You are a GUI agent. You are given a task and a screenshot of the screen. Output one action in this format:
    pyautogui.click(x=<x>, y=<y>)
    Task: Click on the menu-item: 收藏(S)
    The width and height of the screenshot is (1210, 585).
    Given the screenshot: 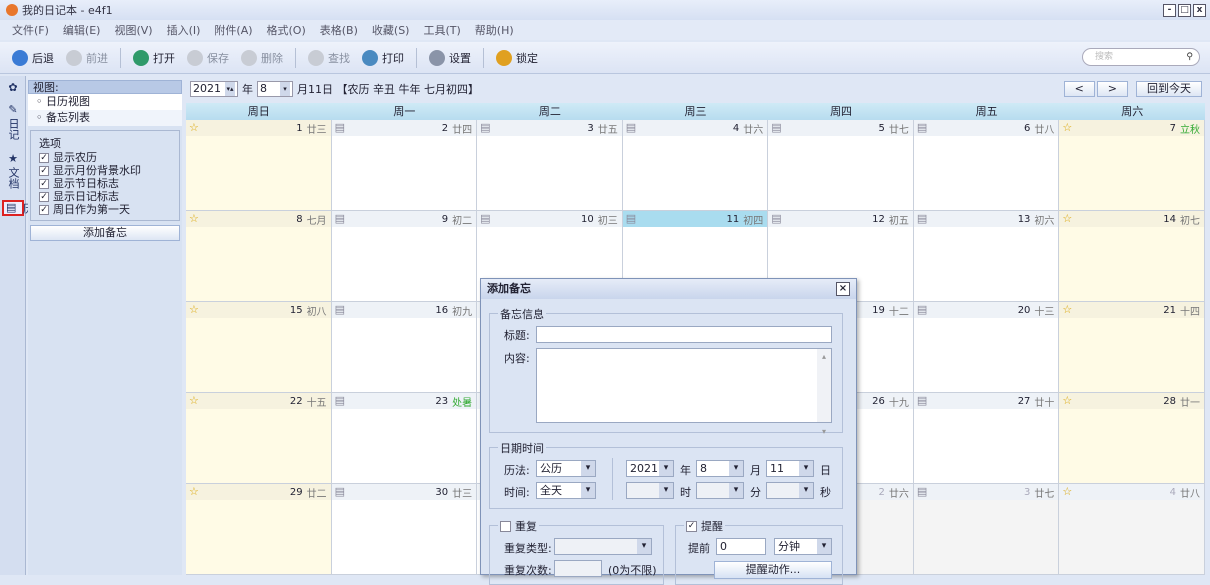 What is the action you would take?
    pyautogui.click(x=391, y=30)
    